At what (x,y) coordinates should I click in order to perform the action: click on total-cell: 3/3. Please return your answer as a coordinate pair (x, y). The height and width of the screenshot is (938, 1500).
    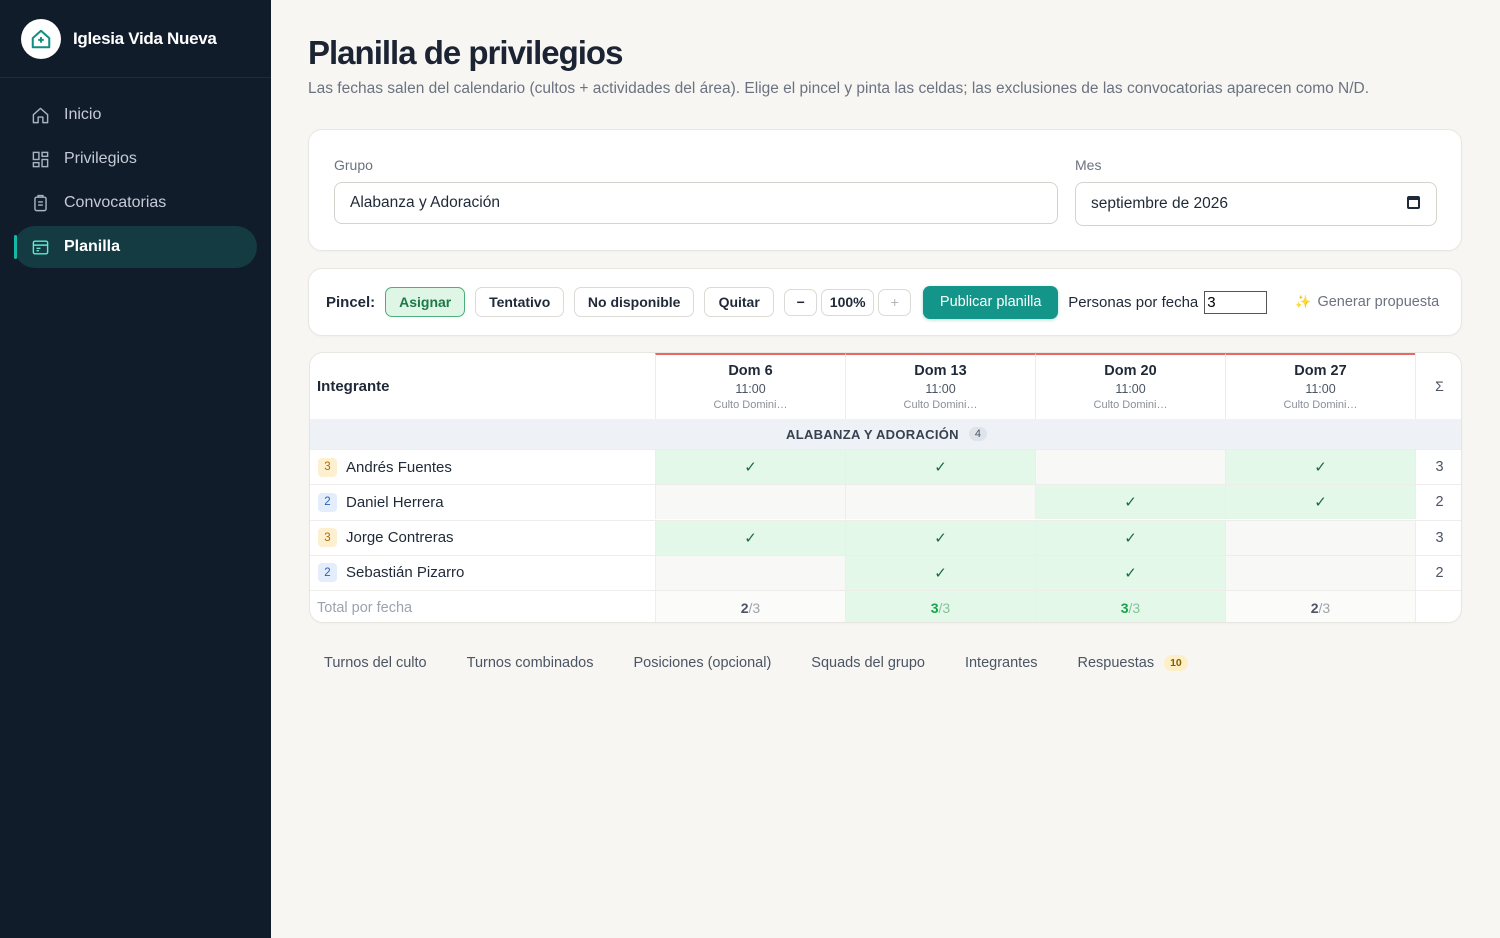
    Looking at the image, I should click on (940, 606).